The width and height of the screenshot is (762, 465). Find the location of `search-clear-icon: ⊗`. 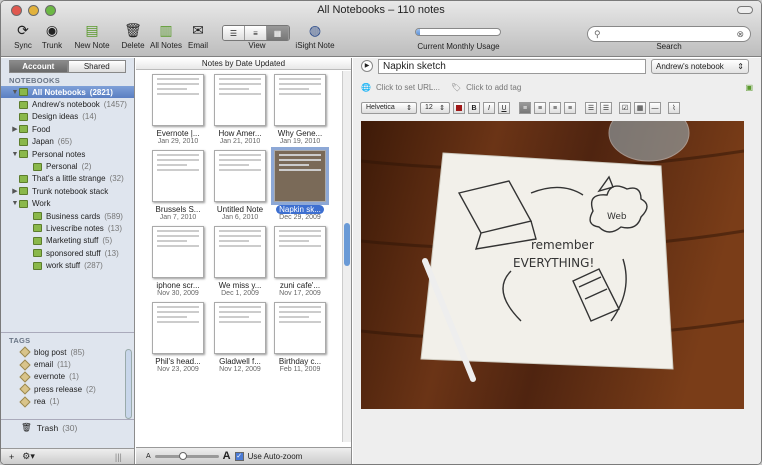

search-clear-icon: ⊗ is located at coordinates (740, 34).